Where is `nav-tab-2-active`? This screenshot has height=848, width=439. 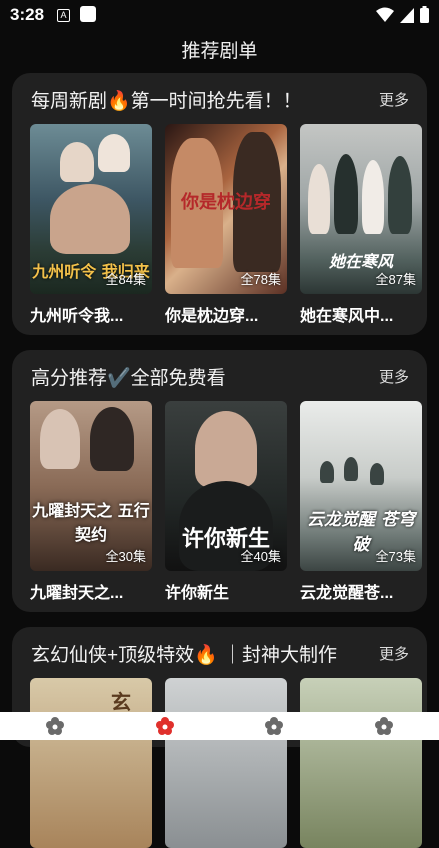
nav-tab-2-active is located at coordinates (165, 726).